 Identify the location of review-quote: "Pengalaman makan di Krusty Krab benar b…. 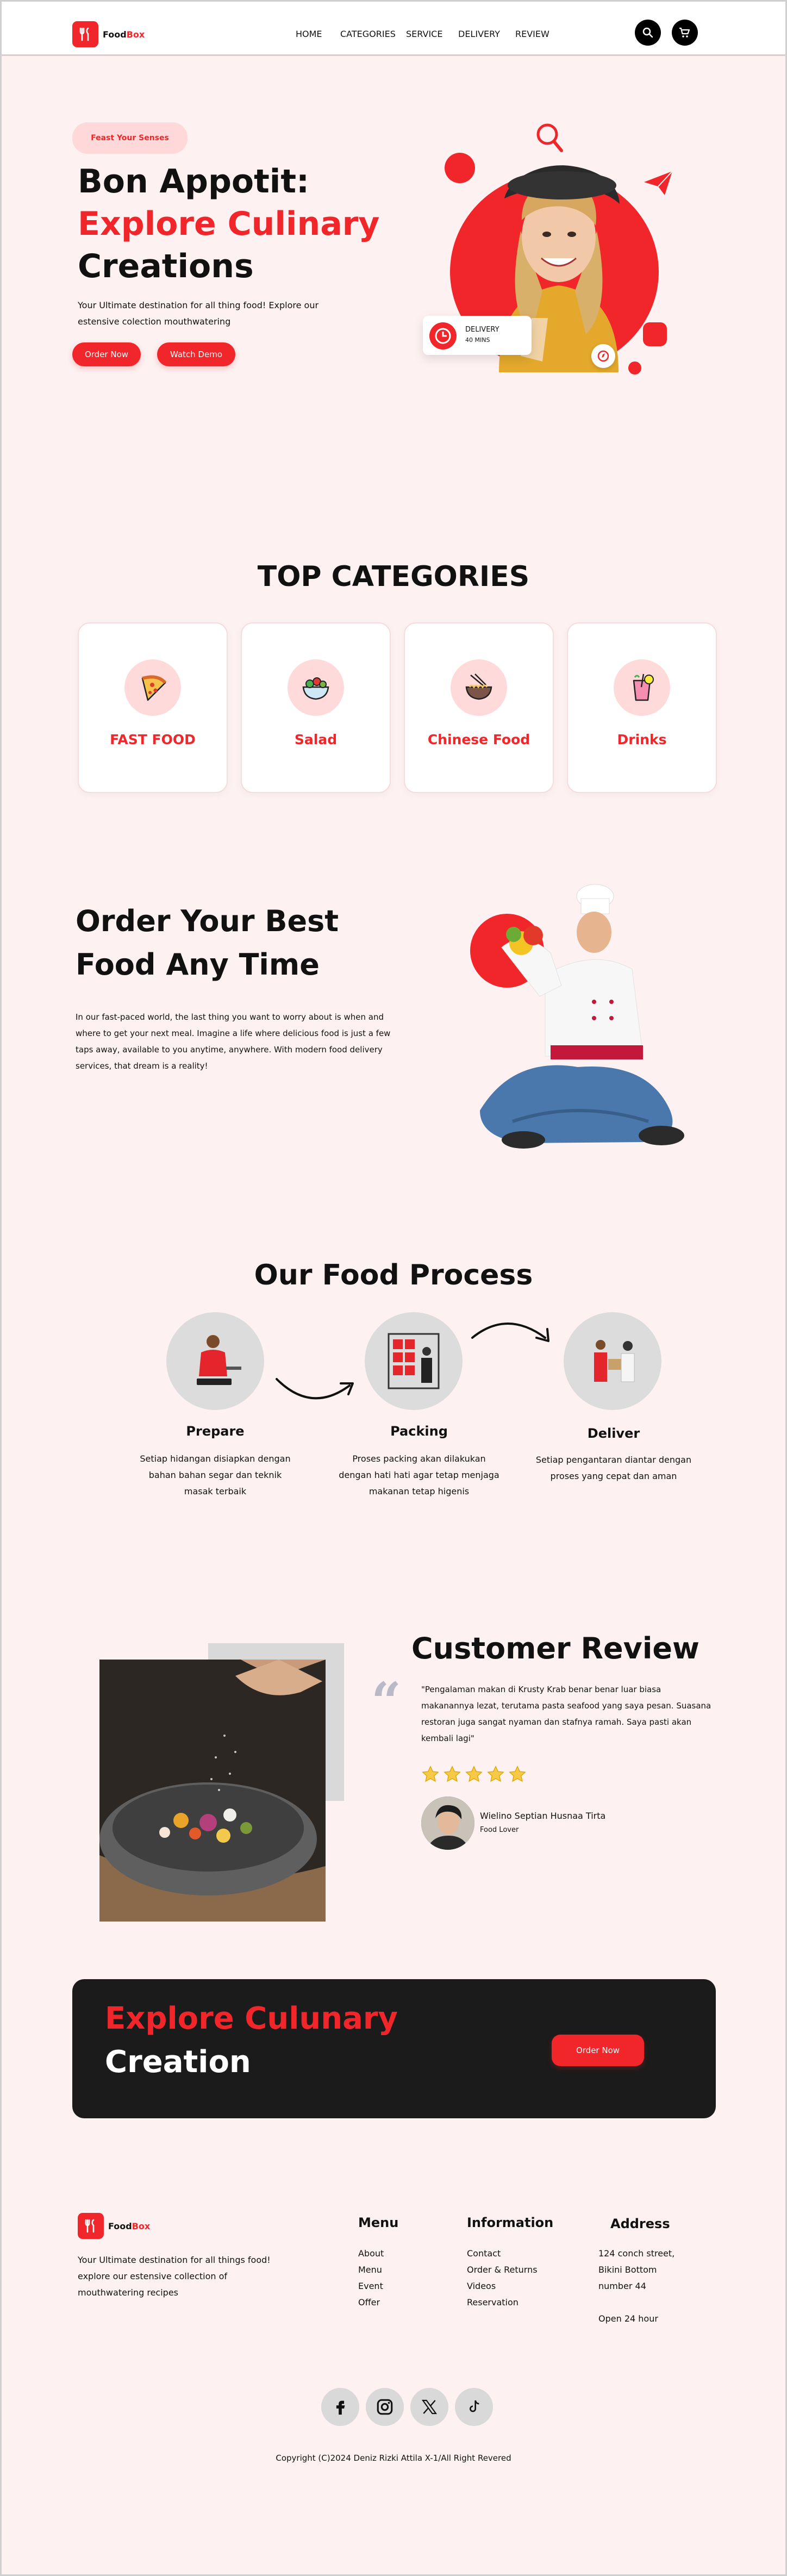
(566, 1714).